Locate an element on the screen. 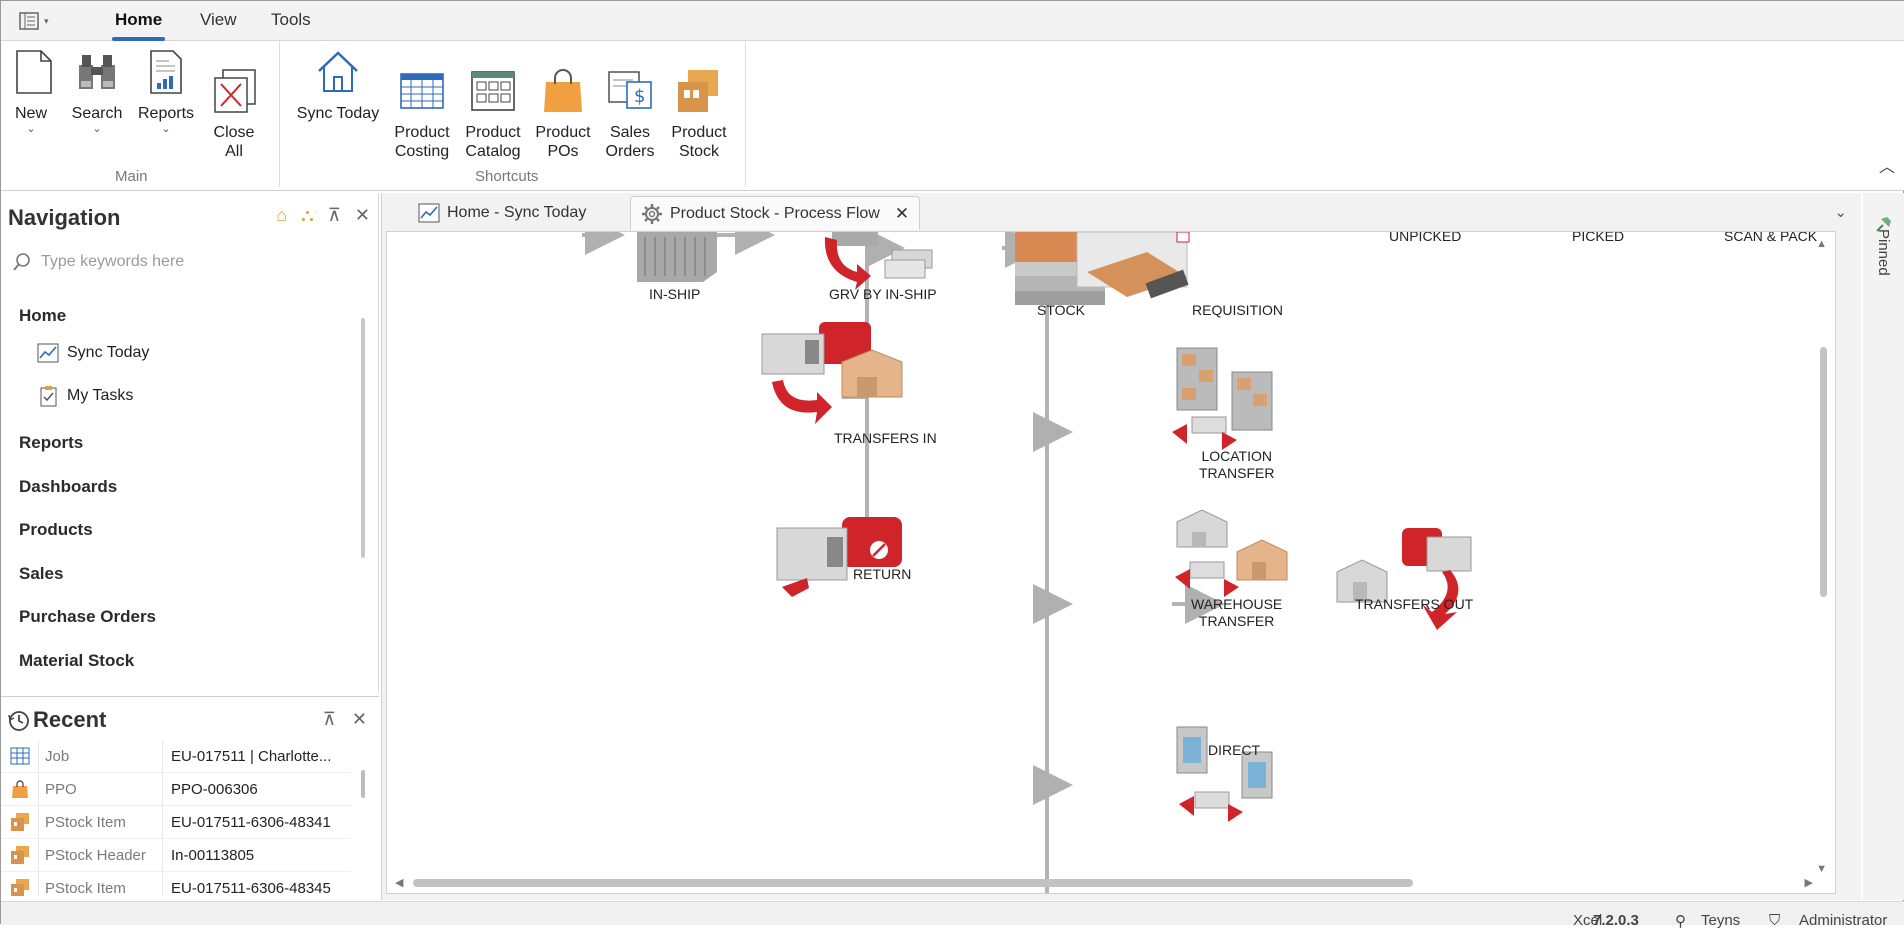 The width and height of the screenshot is (1904, 930). sales-orders-button: $ Sales Orders is located at coordinates (630, 113).